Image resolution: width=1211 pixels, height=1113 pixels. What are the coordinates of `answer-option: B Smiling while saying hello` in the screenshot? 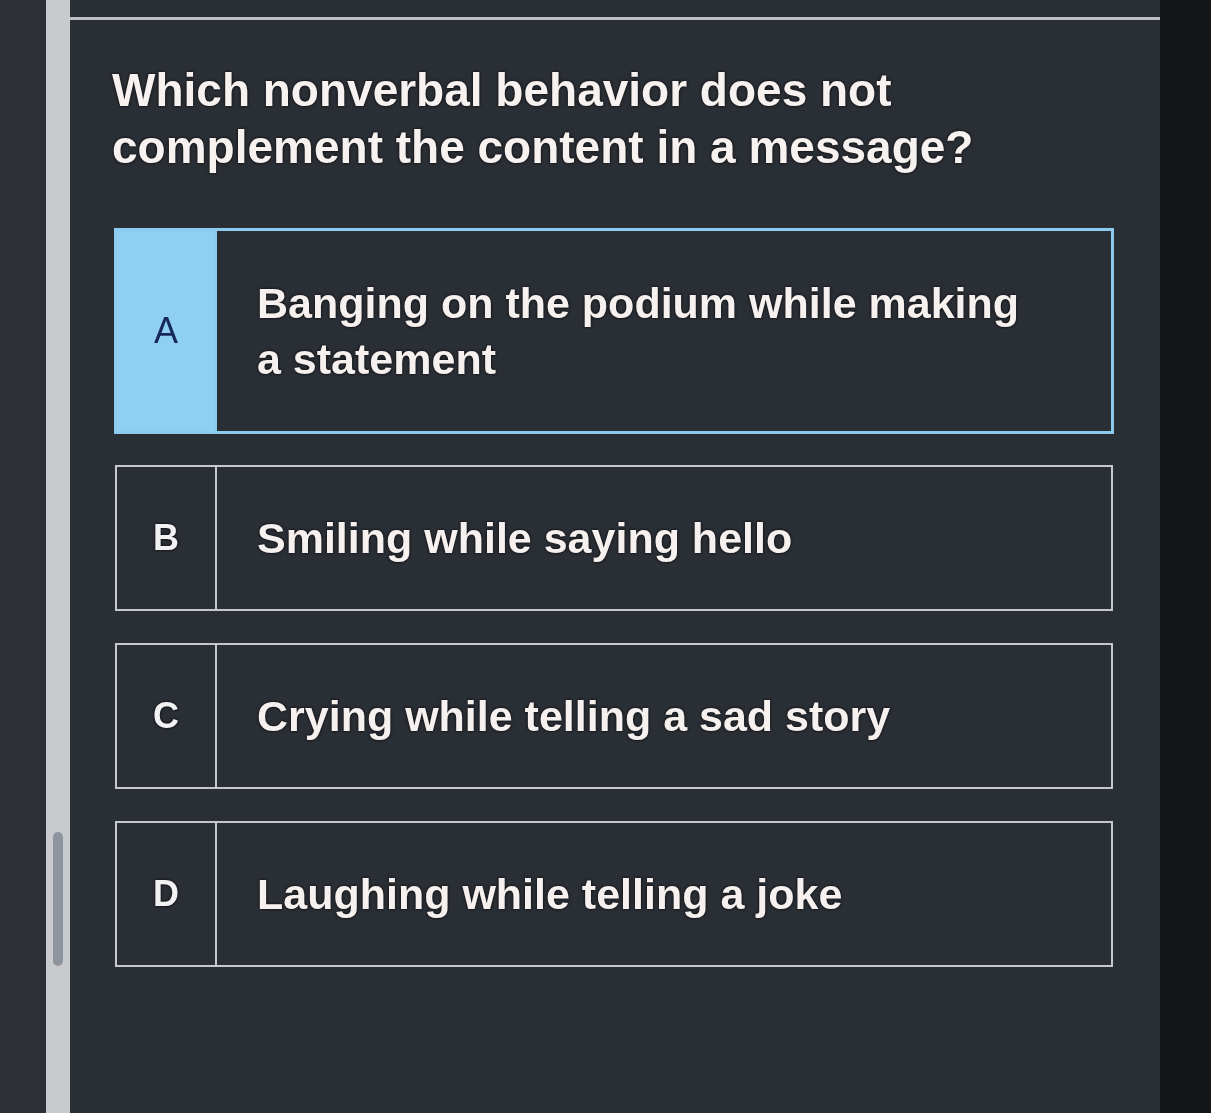 It's located at (614, 538).